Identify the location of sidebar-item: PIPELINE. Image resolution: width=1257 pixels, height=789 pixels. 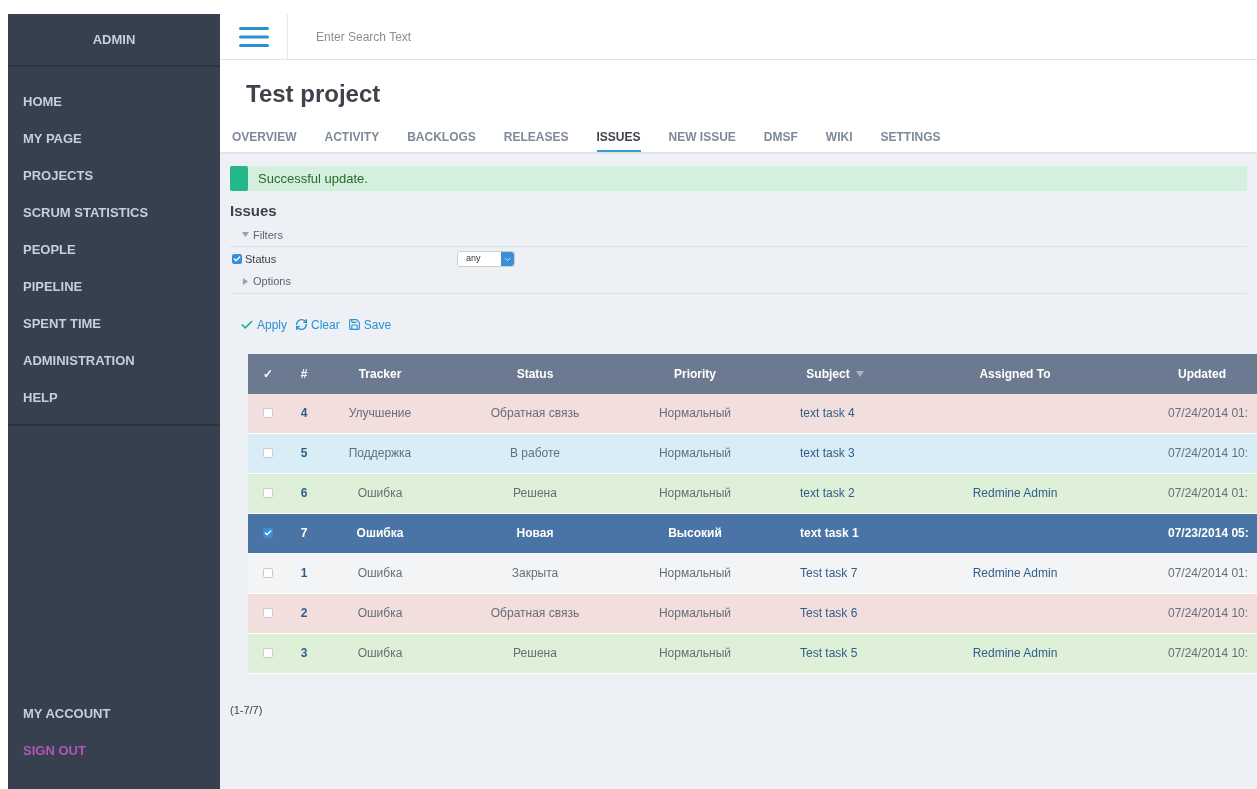
(114, 286).